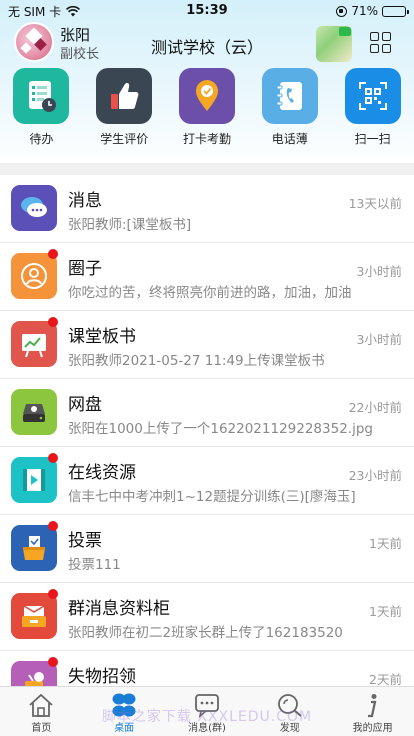  I want to click on todo-icon, so click(41, 96).